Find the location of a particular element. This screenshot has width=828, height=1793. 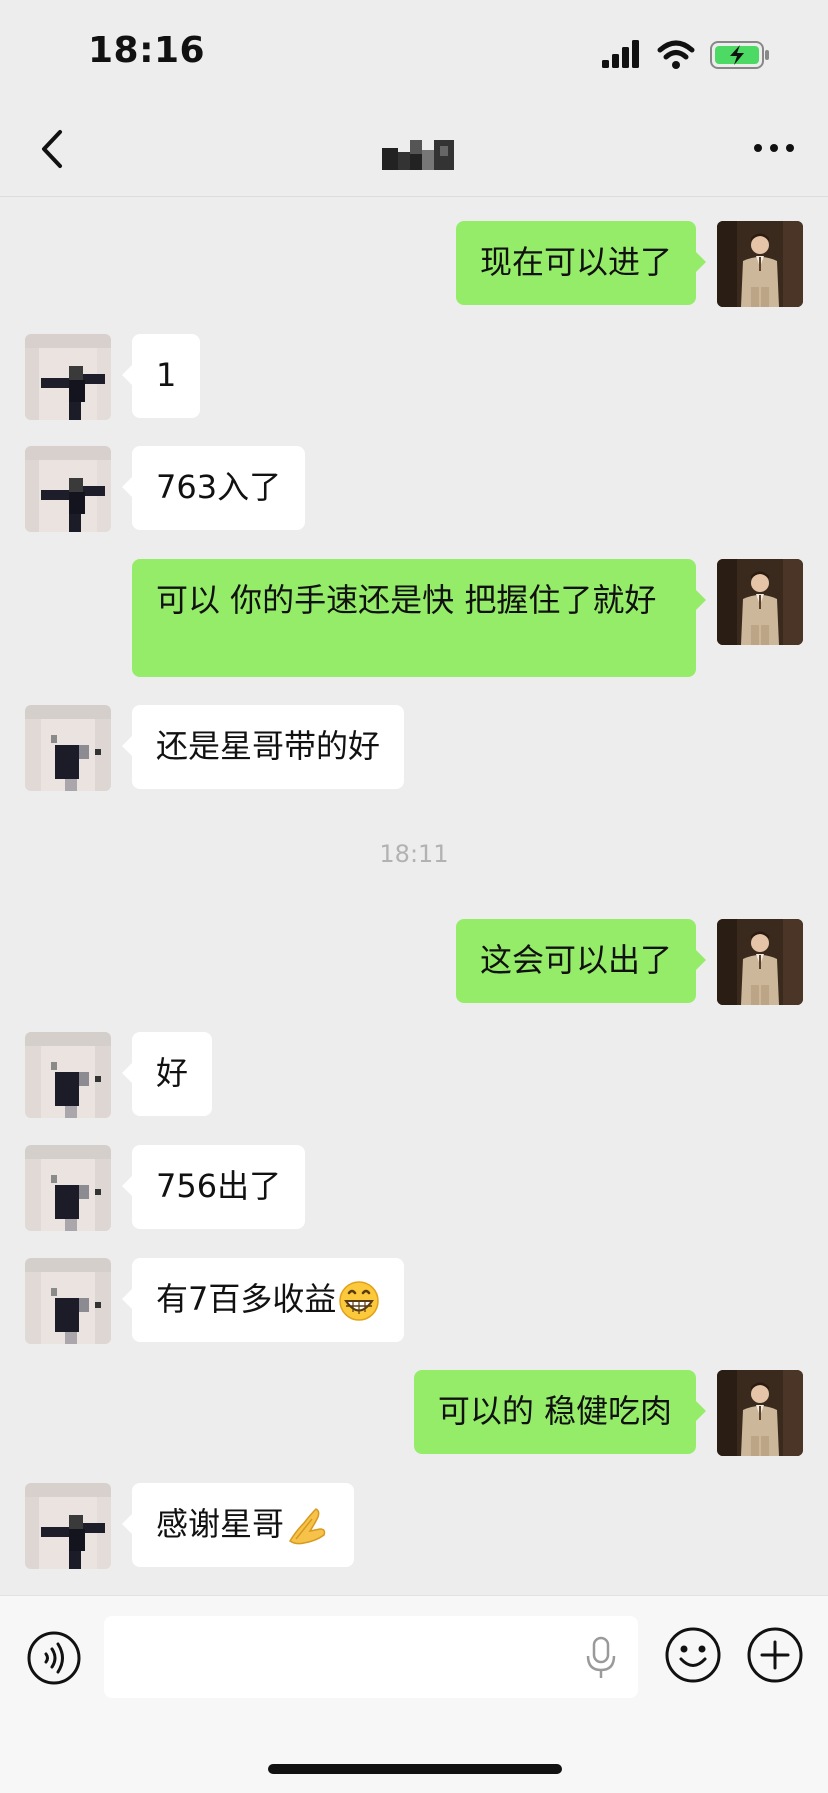

message-text: 763入了 is located at coordinates (219, 487).